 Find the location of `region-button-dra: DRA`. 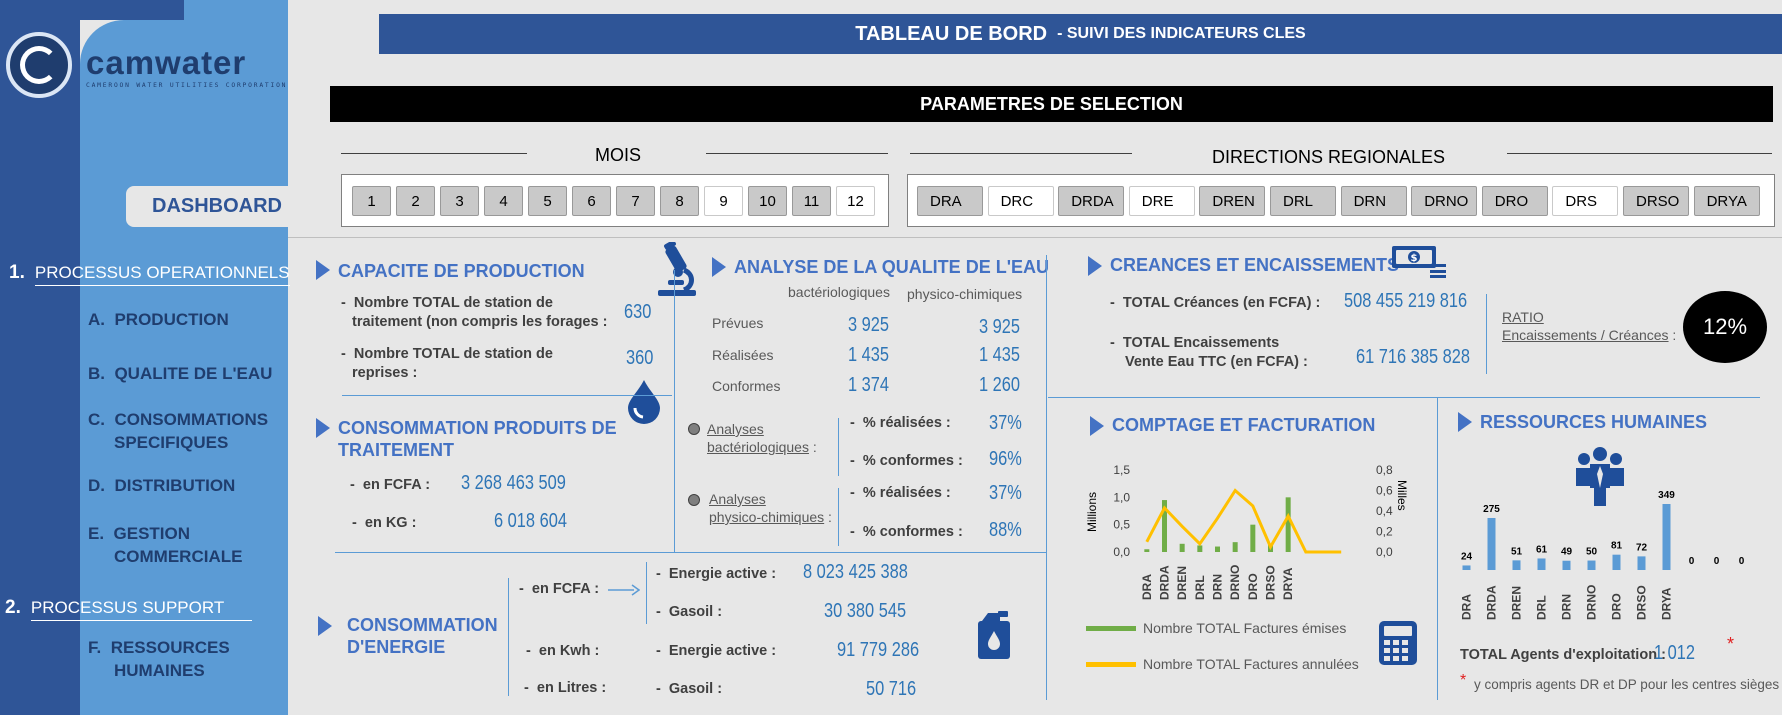

region-button-dra: DRA is located at coordinates (950, 201).